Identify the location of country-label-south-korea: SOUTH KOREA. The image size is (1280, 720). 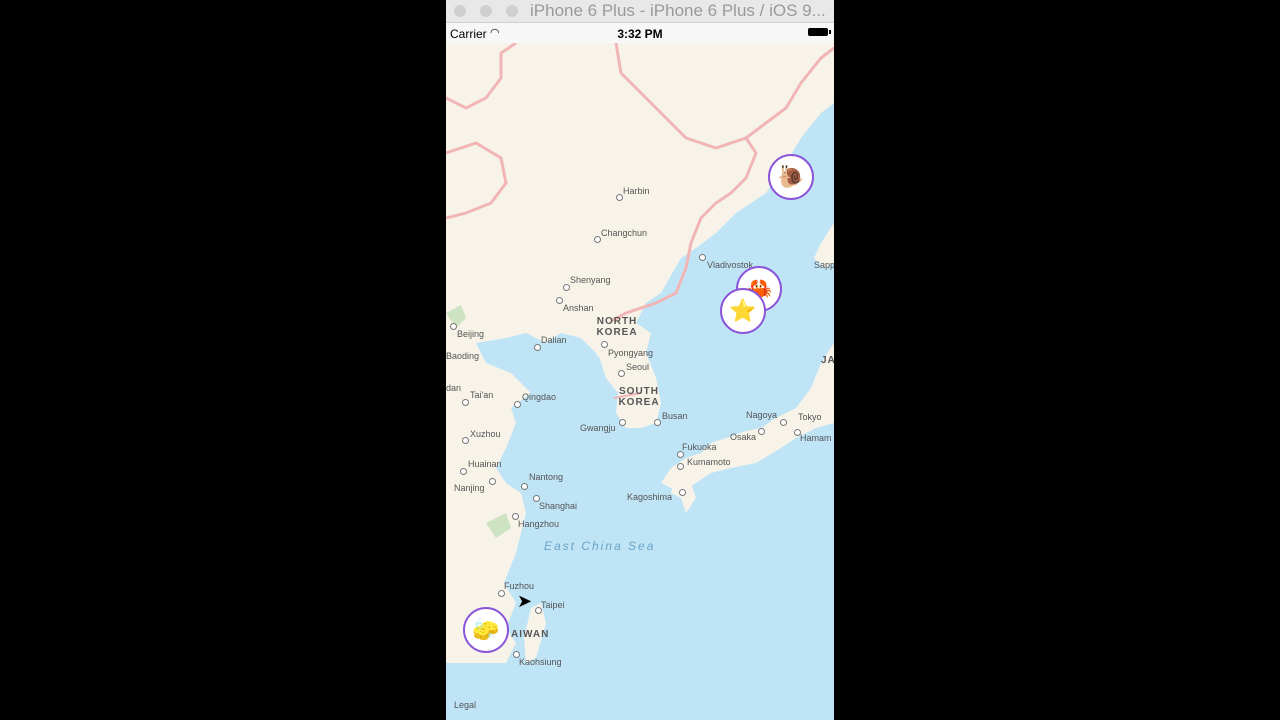
(639, 397).